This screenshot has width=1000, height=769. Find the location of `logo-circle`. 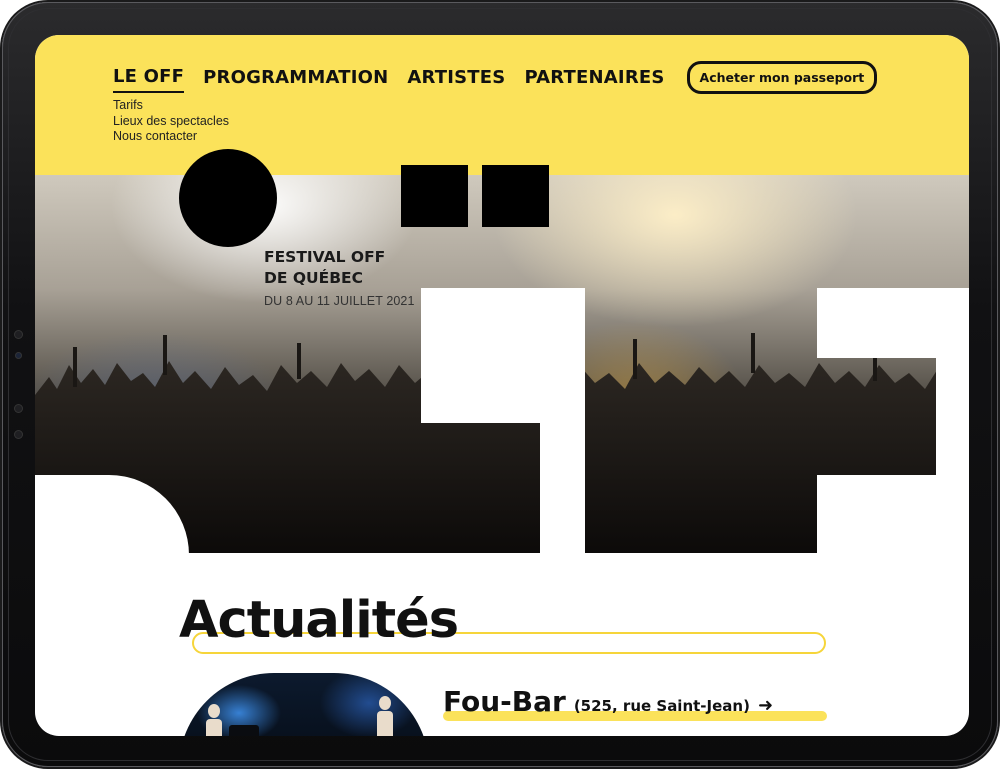

logo-circle is located at coordinates (228, 198).